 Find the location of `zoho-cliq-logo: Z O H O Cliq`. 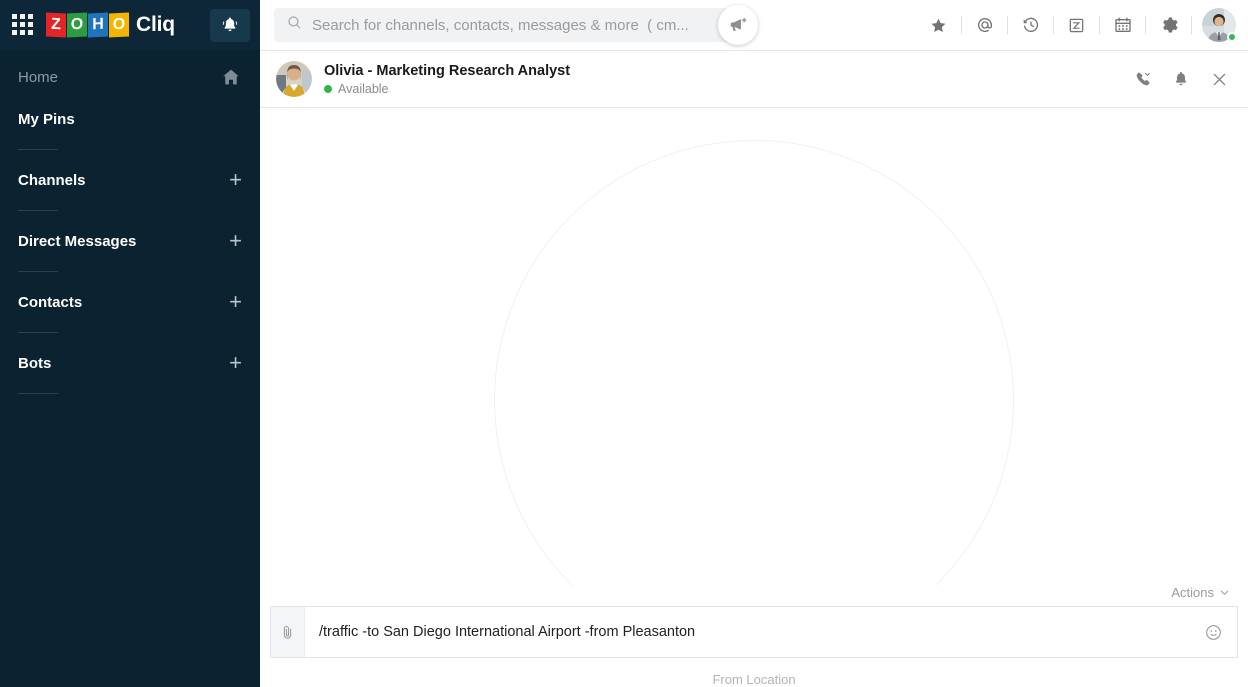

zoho-cliq-logo: Z O H O Cliq is located at coordinates (110, 25).